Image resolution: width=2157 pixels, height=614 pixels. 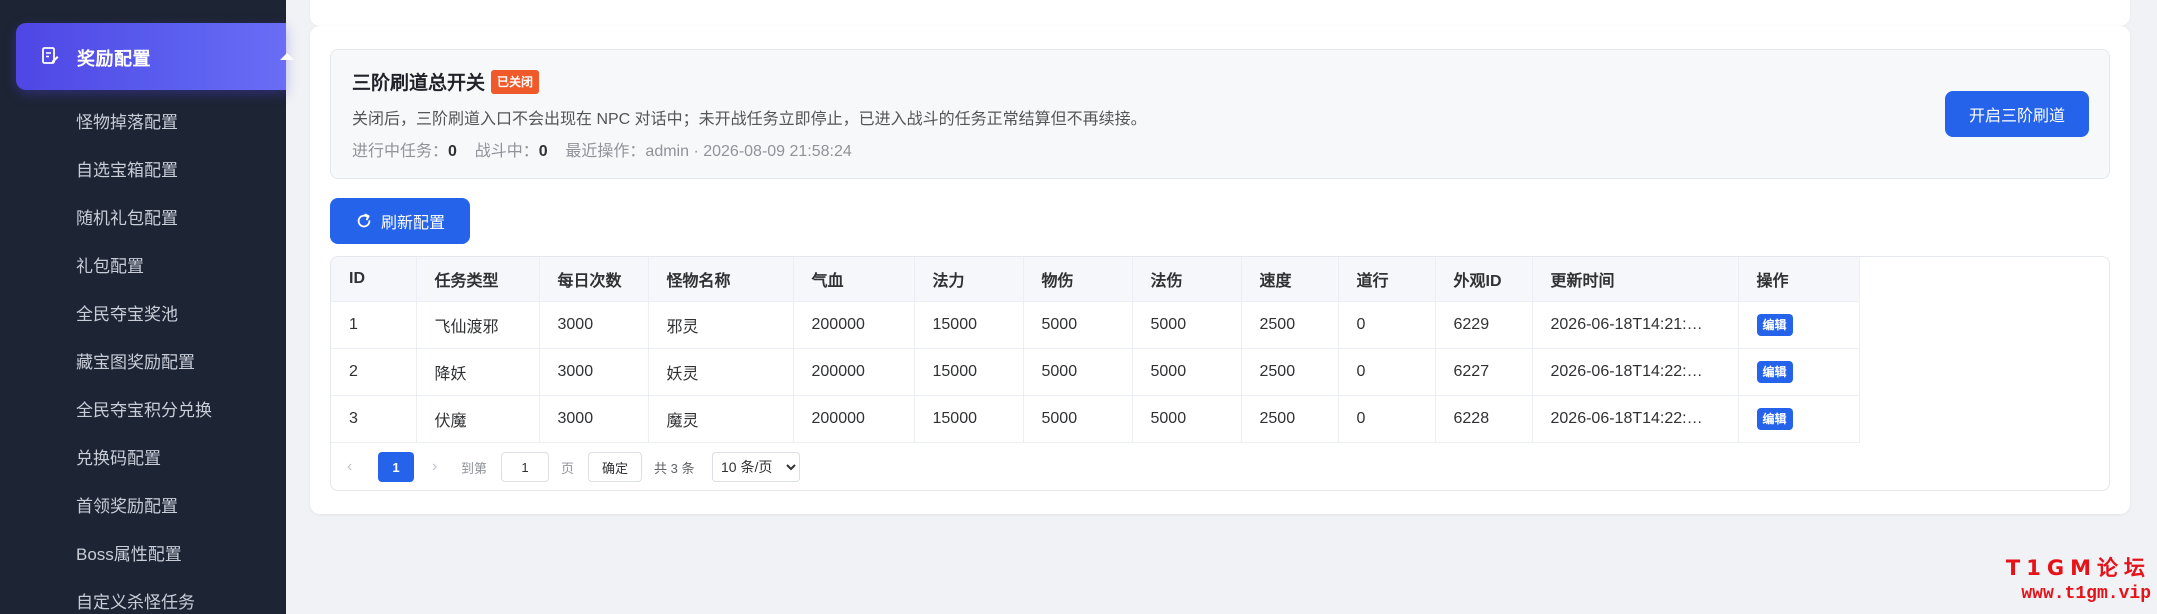 I want to click on sidebar-item-redeem-code: 兑换码配置, so click(x=118, y=456).